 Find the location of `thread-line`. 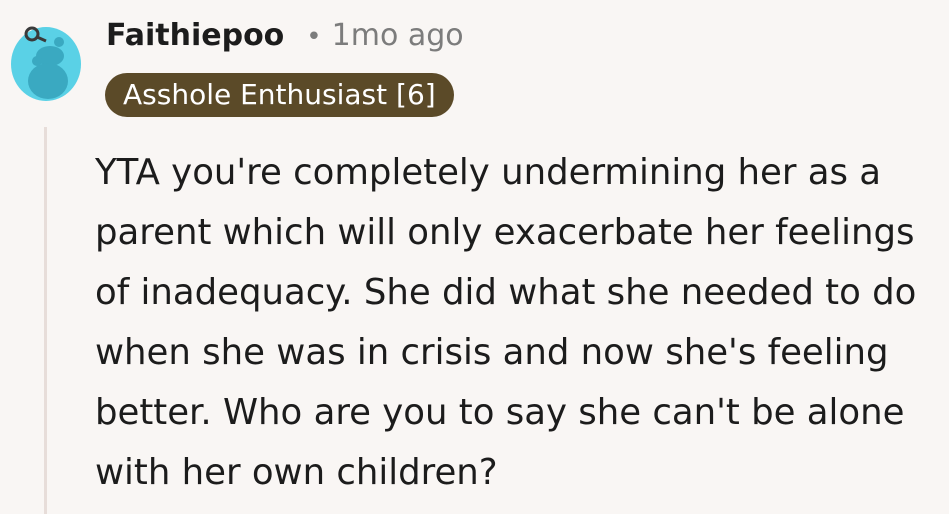

thread-line is located at coordinates (45, 320).